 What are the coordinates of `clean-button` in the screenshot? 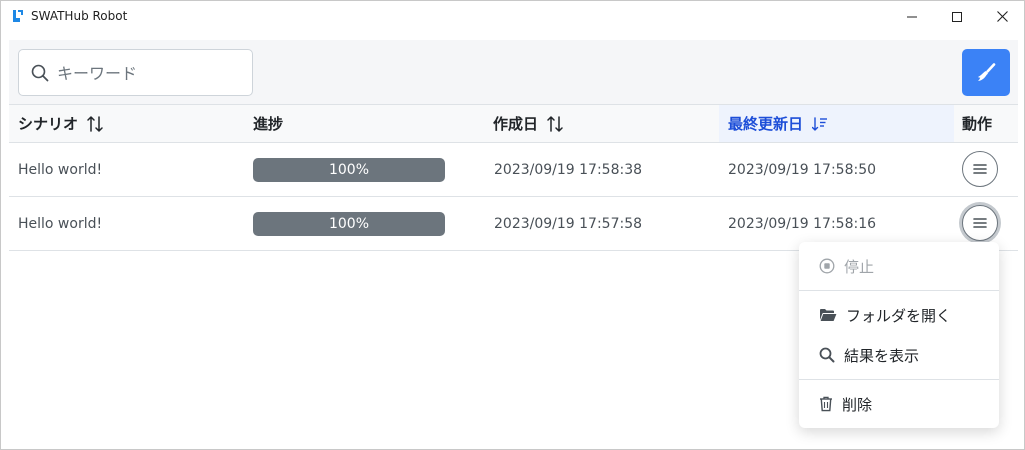 It's located at (986, 72).